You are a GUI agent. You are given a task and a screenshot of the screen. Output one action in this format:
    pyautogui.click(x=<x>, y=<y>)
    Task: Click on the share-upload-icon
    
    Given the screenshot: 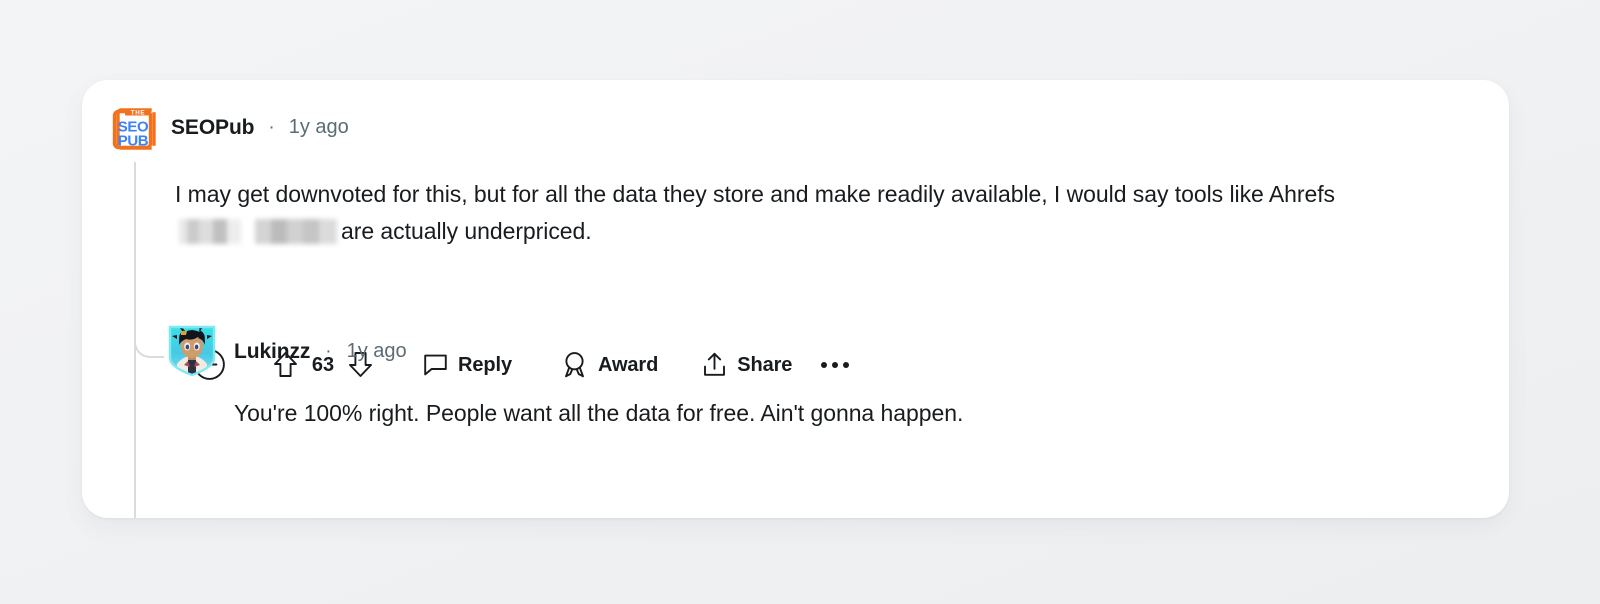 What is the action you would take?
    pyautogui.click(x=715, y=364)
    